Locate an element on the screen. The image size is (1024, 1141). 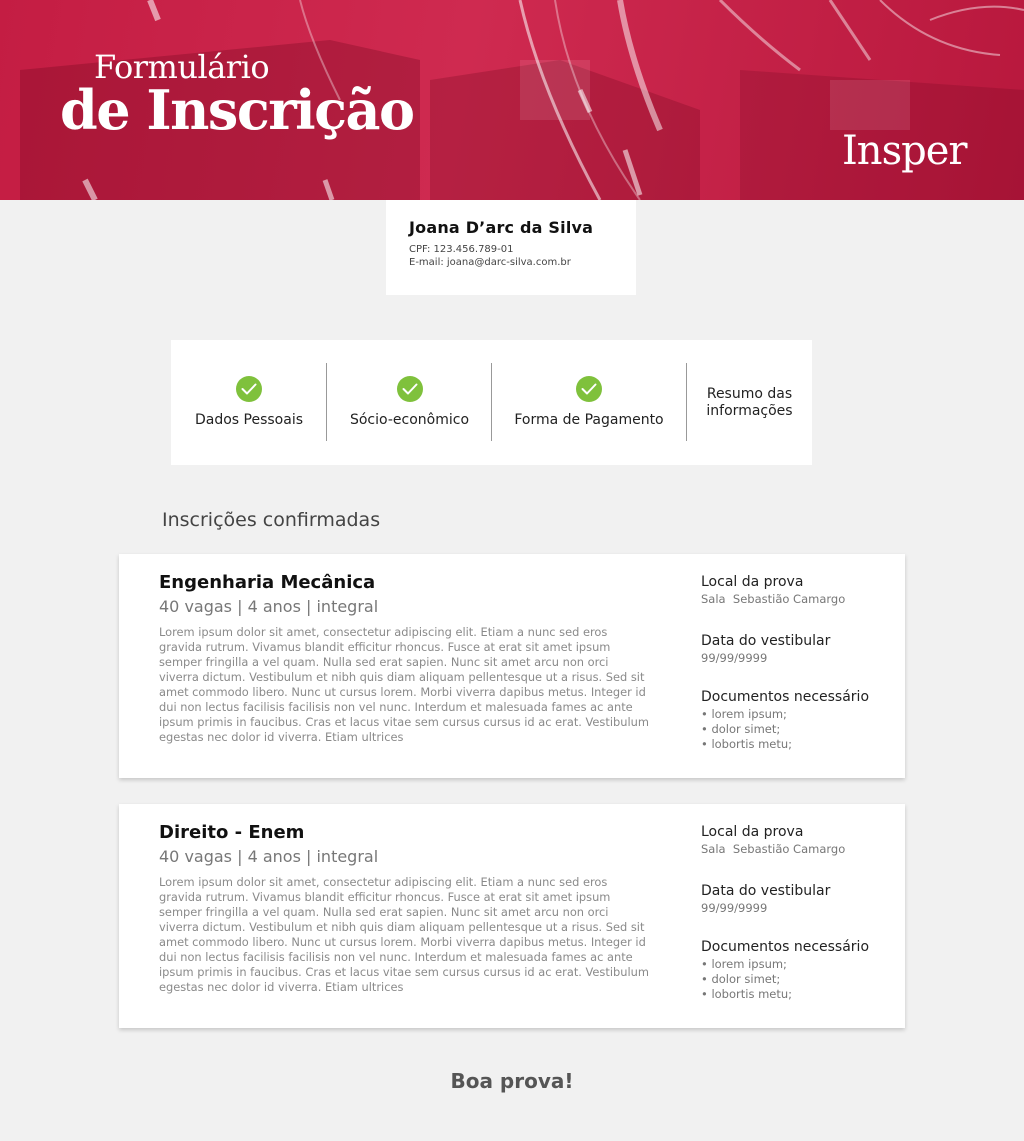
user-name: Joana D’arc da Silva is located at coordinates (501, 227).